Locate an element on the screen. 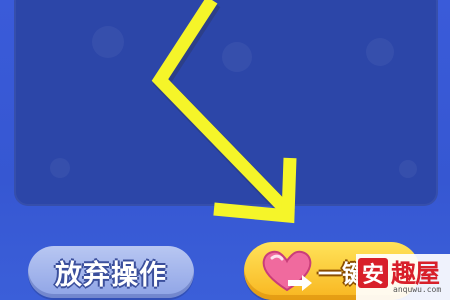 The height and width of the screenshot is (300, 450). abandon-action-button: 放弃操作 is located at coordinates (111, 272).